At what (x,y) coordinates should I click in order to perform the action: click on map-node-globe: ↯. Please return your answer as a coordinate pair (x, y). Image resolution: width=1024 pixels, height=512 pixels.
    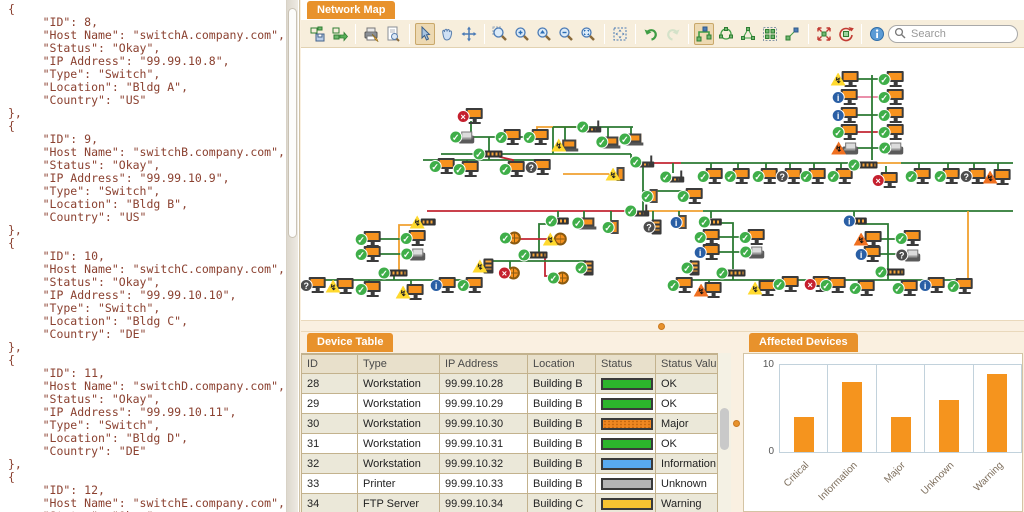
    Looking at the image, I should click on (554, 239).